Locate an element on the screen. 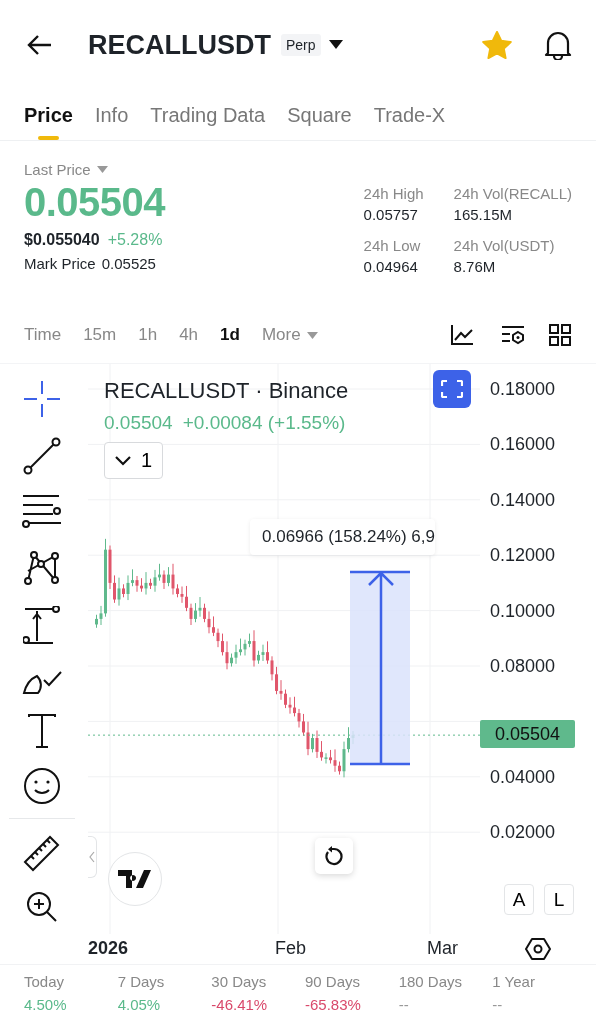 The width and height of the screenshot is (596, 1024). price-axis-label: 0.16000 is located at coordinates (523, 444).